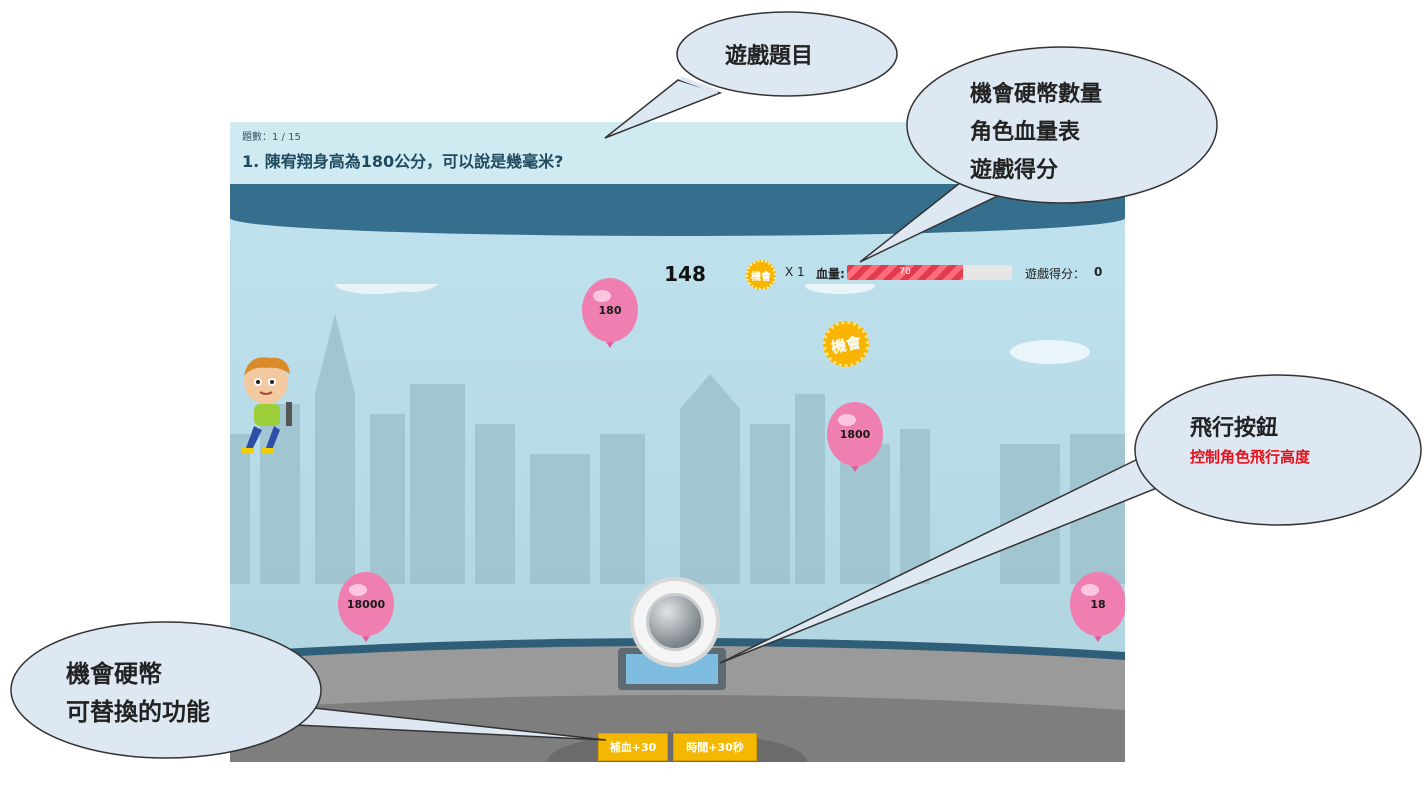  Describe the element at coordinates (1234, 428) in the screenshot. I see `callout-fly-title: 飛行按鈕` at that location.